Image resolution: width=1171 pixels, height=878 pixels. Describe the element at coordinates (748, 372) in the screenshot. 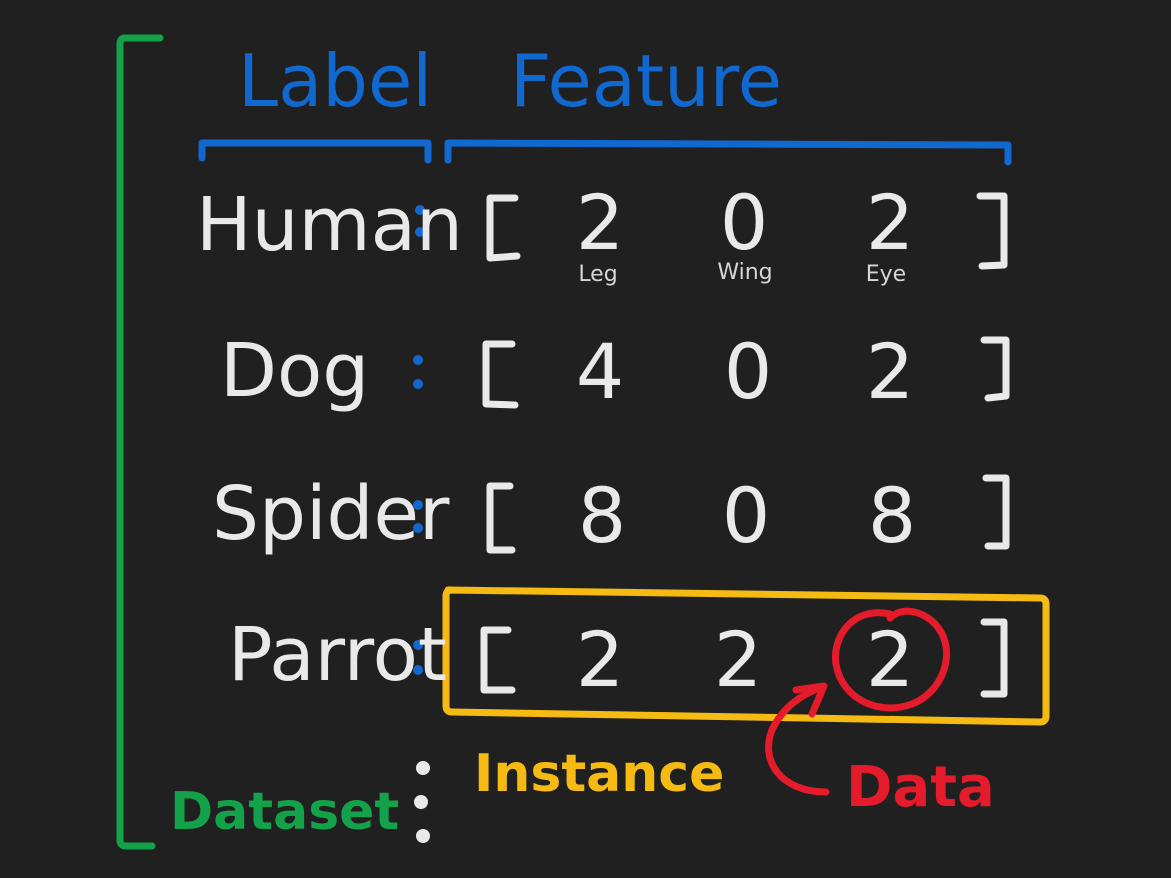

I see `cell-dog-wing: 0` at that location.